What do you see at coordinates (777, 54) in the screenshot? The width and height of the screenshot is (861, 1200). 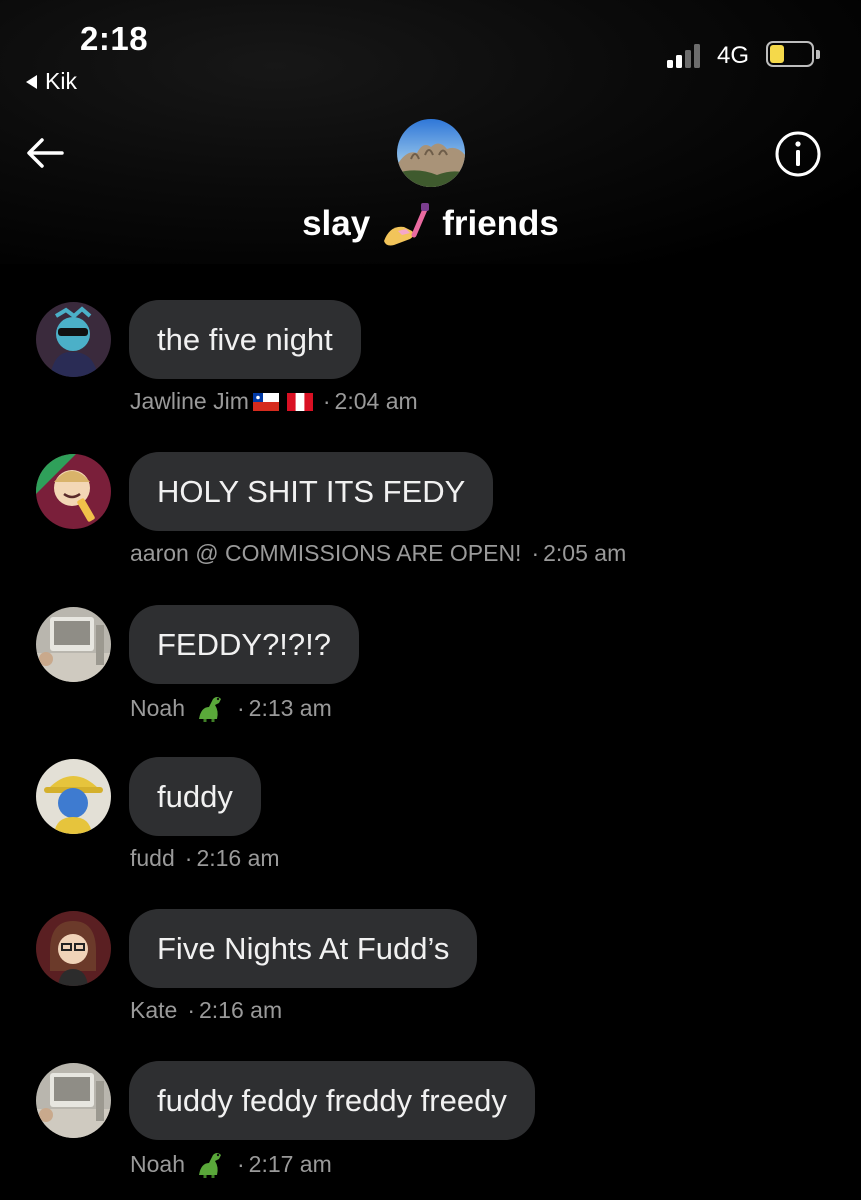 I see `battery-level` at bounding box center [777, 54].